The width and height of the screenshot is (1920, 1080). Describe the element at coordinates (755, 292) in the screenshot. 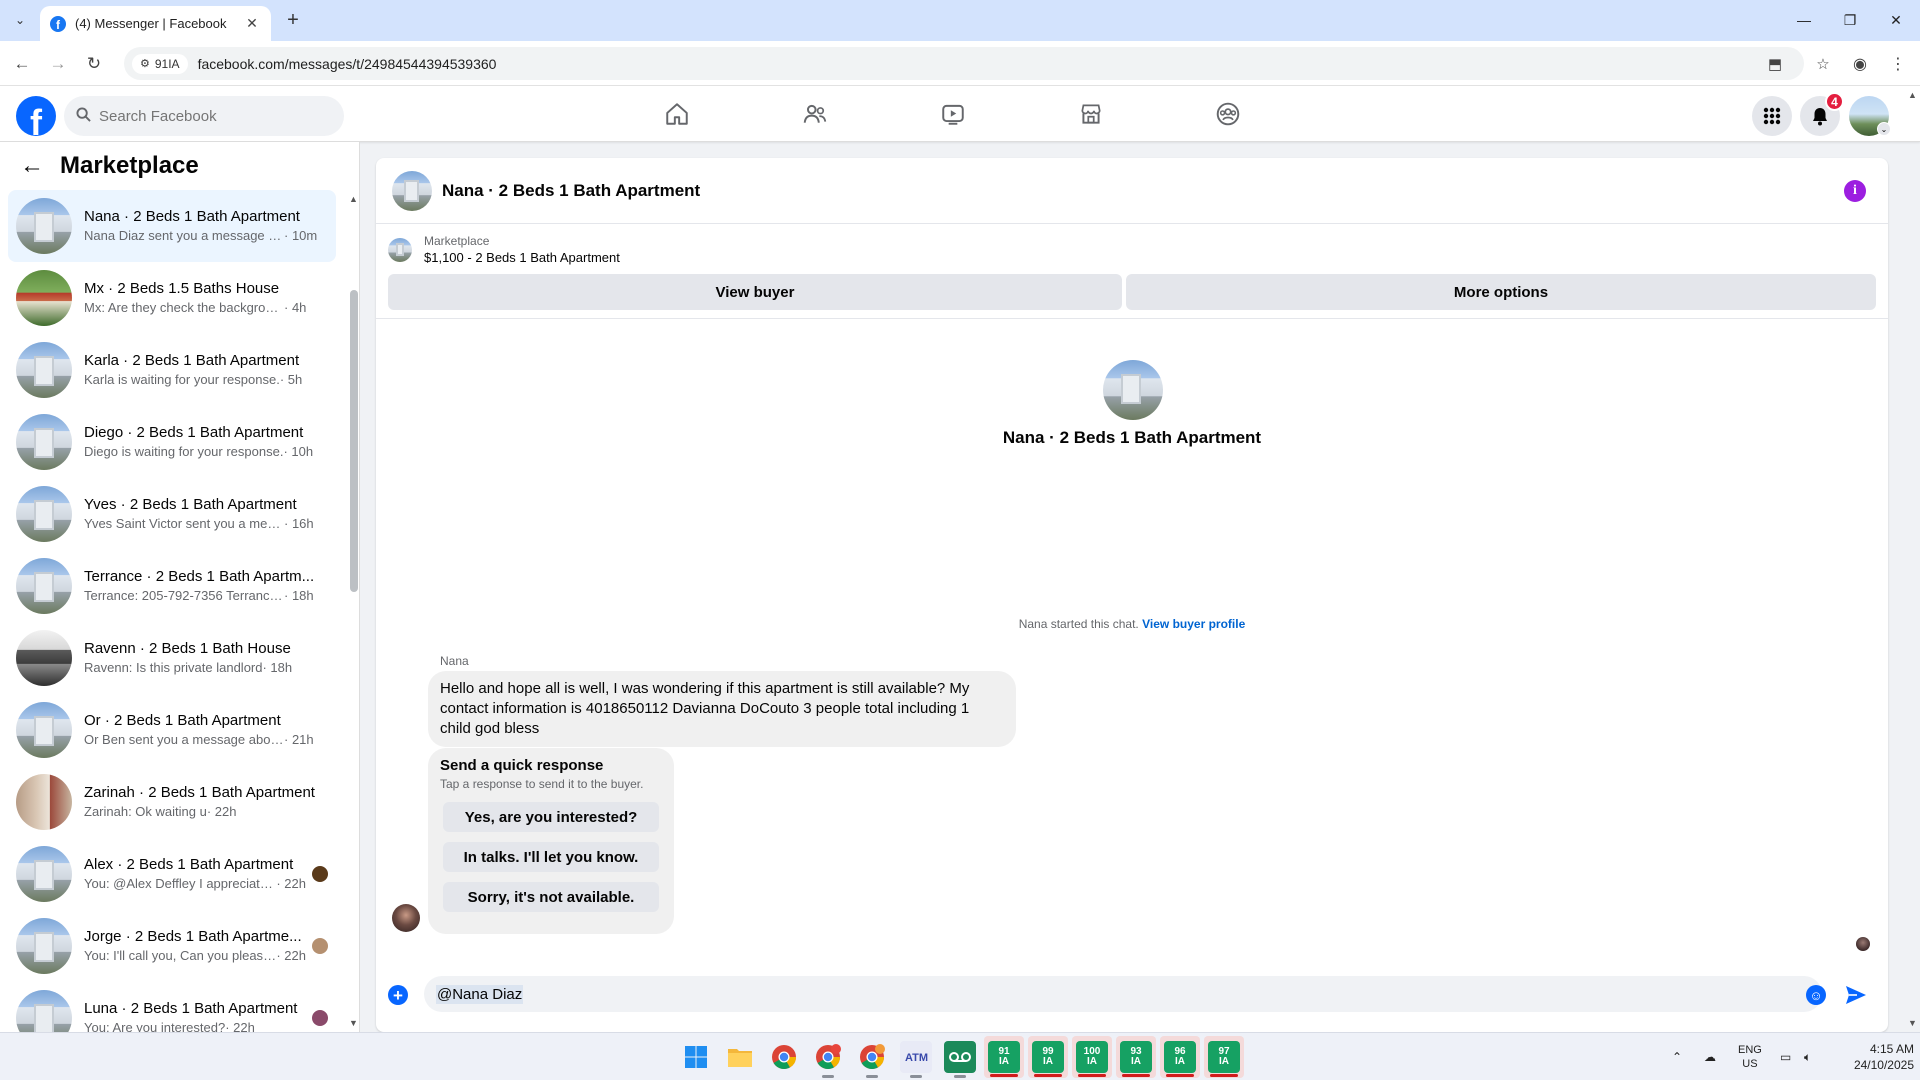

I see `view-buyer-button: View buyer` at that location.